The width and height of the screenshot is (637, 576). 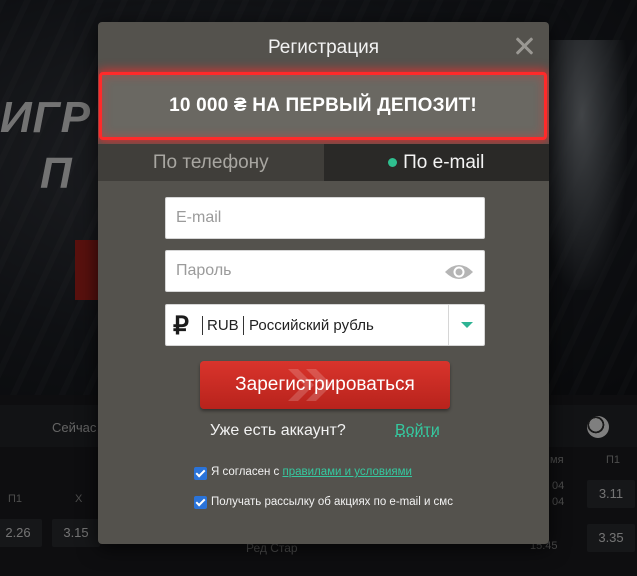 What do you see at coordinates (311, 325) in the screenshot?
I see `currency-name: Российский рубль` at bounding box center [311, 325].